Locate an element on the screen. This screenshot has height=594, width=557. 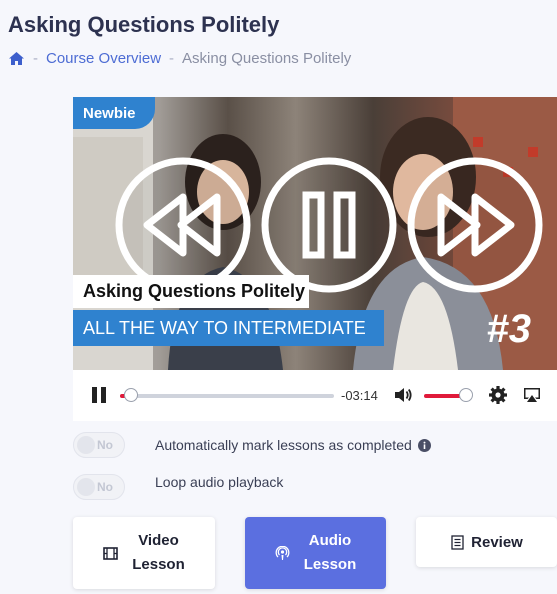
episode-number: #3 is located at coordinates (509, 329).